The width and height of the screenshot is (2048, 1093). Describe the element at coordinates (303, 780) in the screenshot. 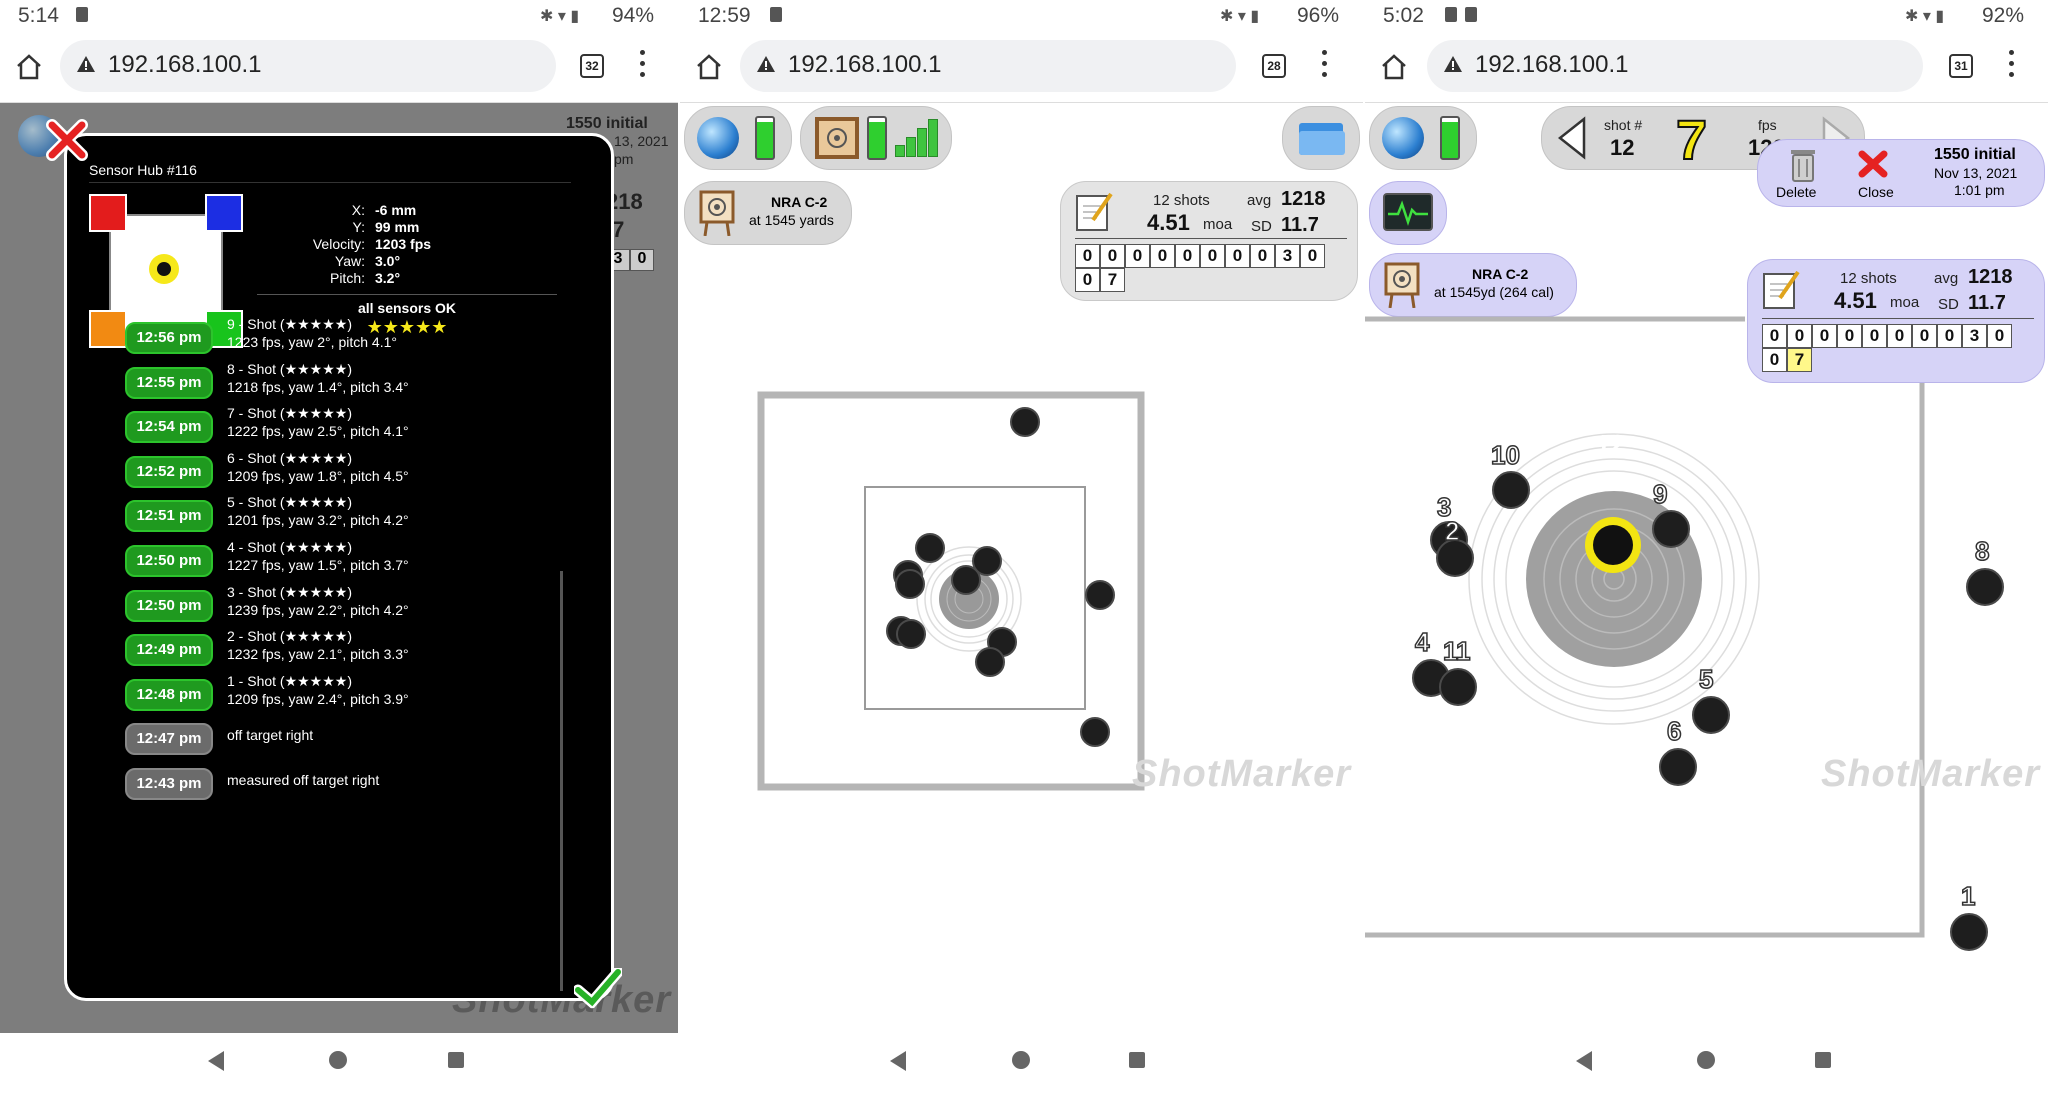

I see `event-title: measured off target right` at that location.